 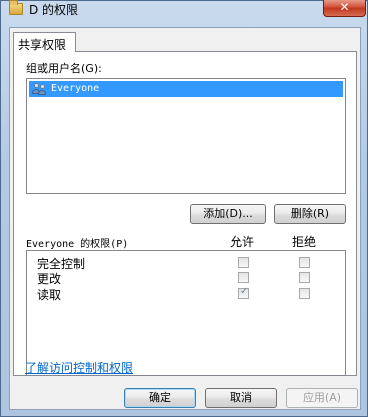 I want to click on cancel-button: 取消, so click(x=241, y=398).